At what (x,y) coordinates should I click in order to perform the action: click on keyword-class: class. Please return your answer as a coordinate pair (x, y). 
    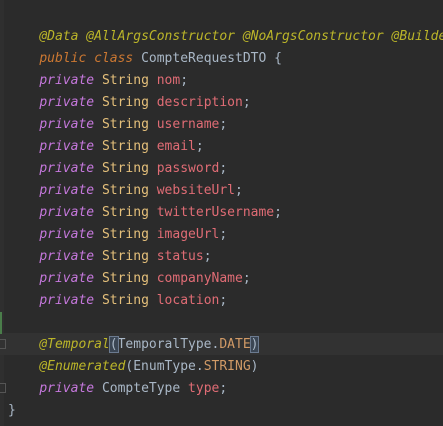
    Looking at the image, I should click on (114, 58).